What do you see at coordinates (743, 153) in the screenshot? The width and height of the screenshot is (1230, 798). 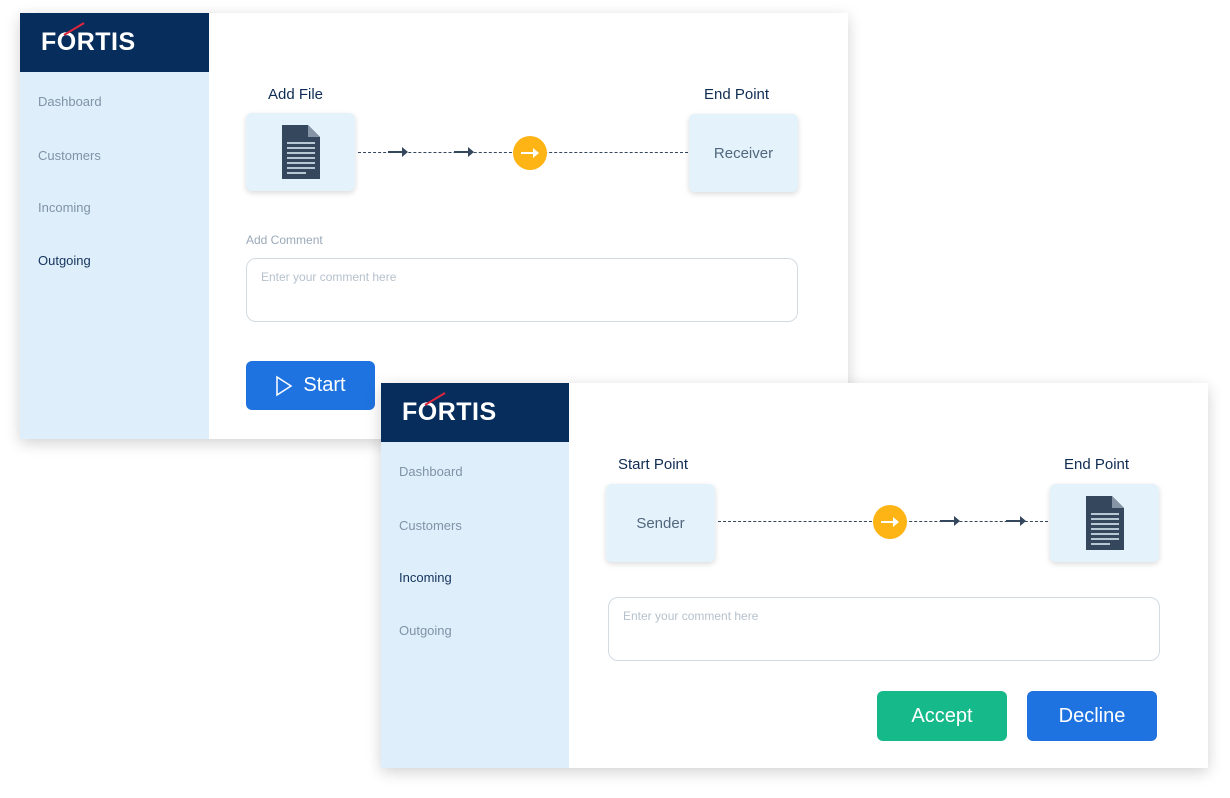 I see `receiver-node: Receiver` at bounding box center [743, 153].